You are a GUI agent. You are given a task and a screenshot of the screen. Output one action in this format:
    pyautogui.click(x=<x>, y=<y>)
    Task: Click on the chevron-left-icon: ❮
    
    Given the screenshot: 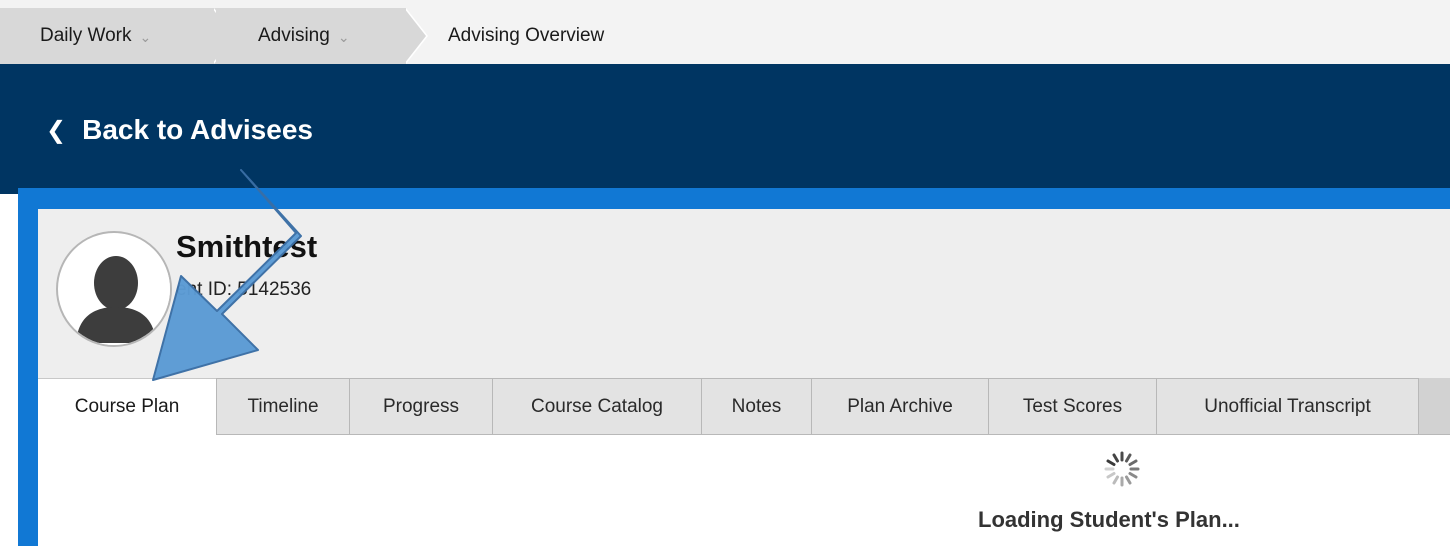 What is the action you would take?
    pyautogui.click(x=56, y=130)
    